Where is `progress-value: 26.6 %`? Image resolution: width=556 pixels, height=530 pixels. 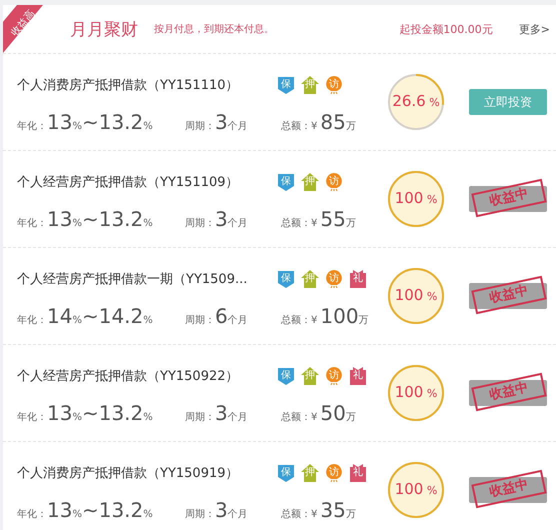
progress-value: 26.6 % is located at coordinates (416, 100).